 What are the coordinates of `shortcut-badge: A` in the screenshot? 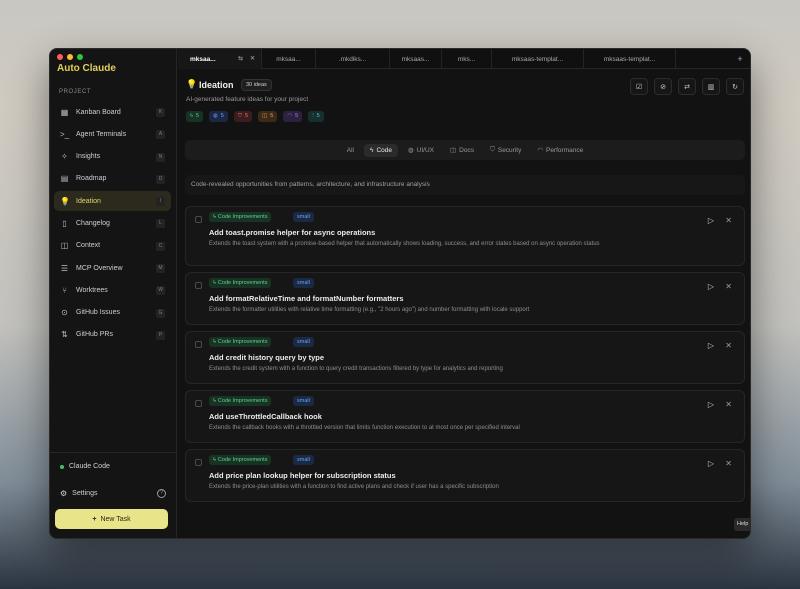 It's located at (160, 135).